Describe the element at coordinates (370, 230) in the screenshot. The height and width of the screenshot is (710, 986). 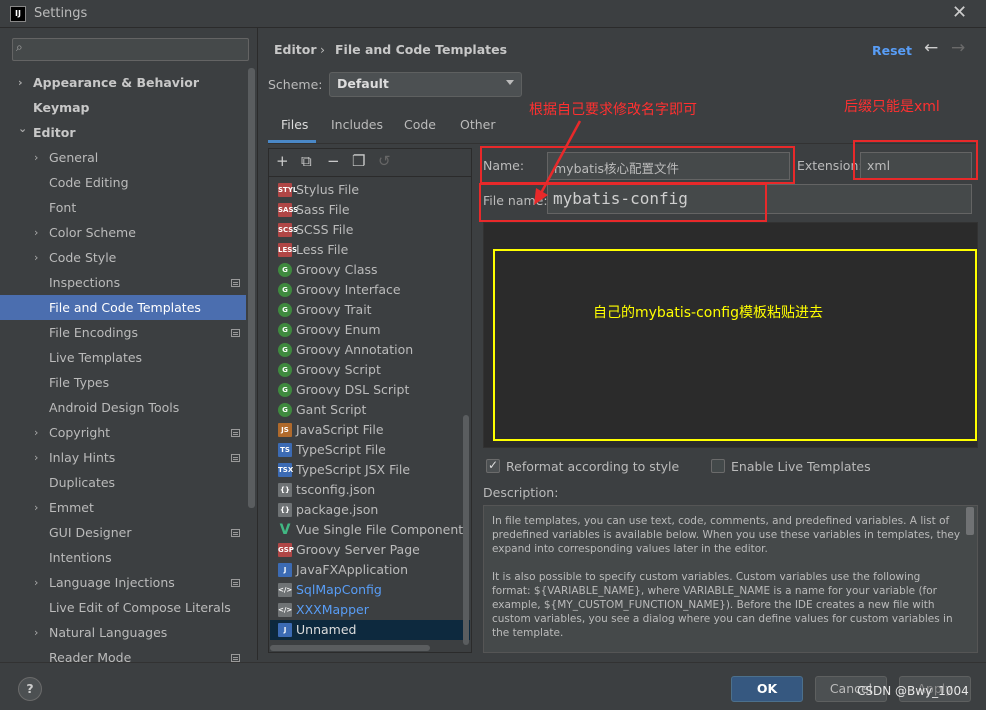
I see `template-list-item: SCSS SCSS File` at that location.